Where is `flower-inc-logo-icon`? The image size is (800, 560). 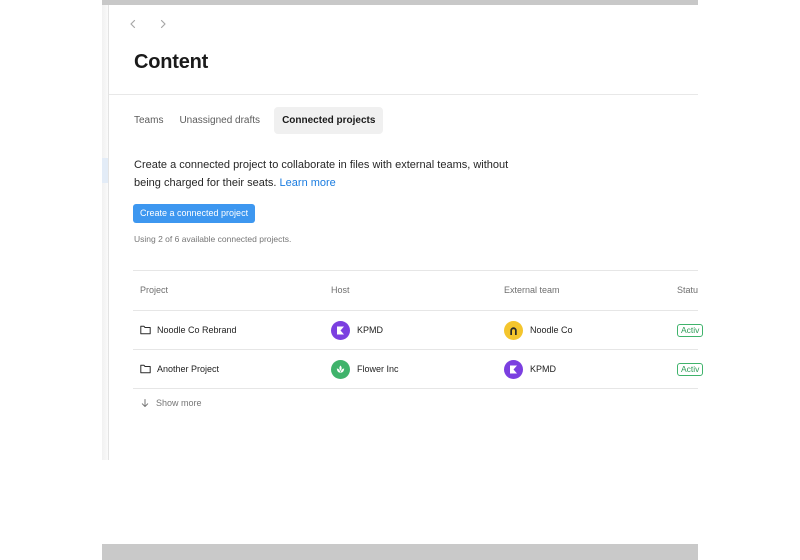 flower-inc-logo-icon is located at coordinates (340, 369).